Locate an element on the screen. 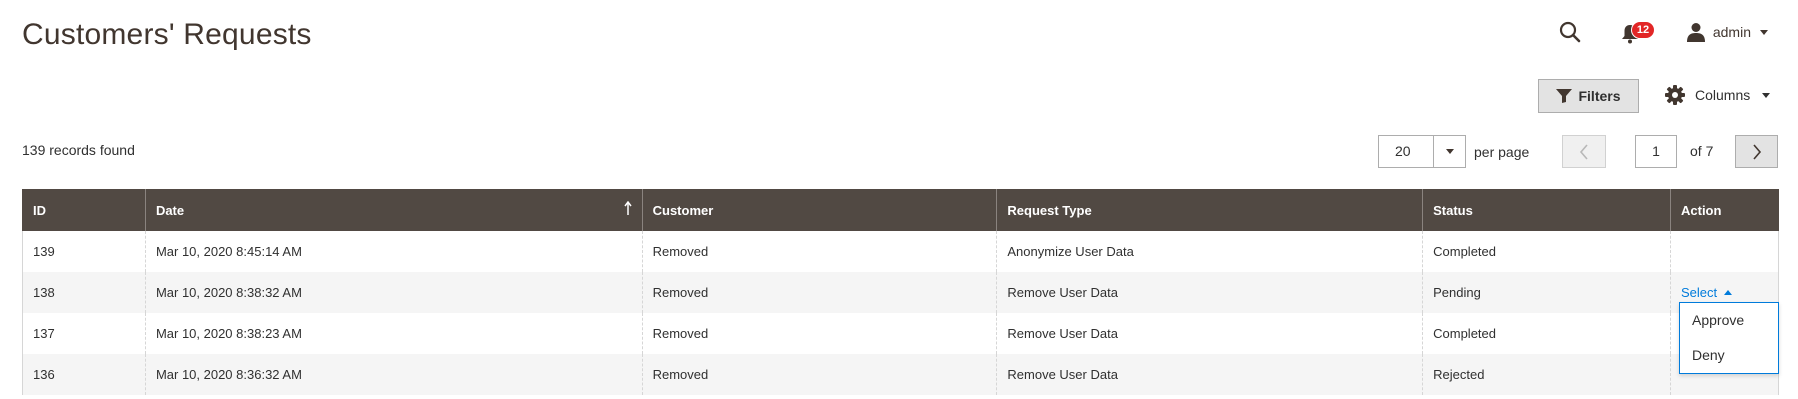 The width and height of the screenshot is (1798, 399). user-menu: admin is located at coordinates (1727, 32).